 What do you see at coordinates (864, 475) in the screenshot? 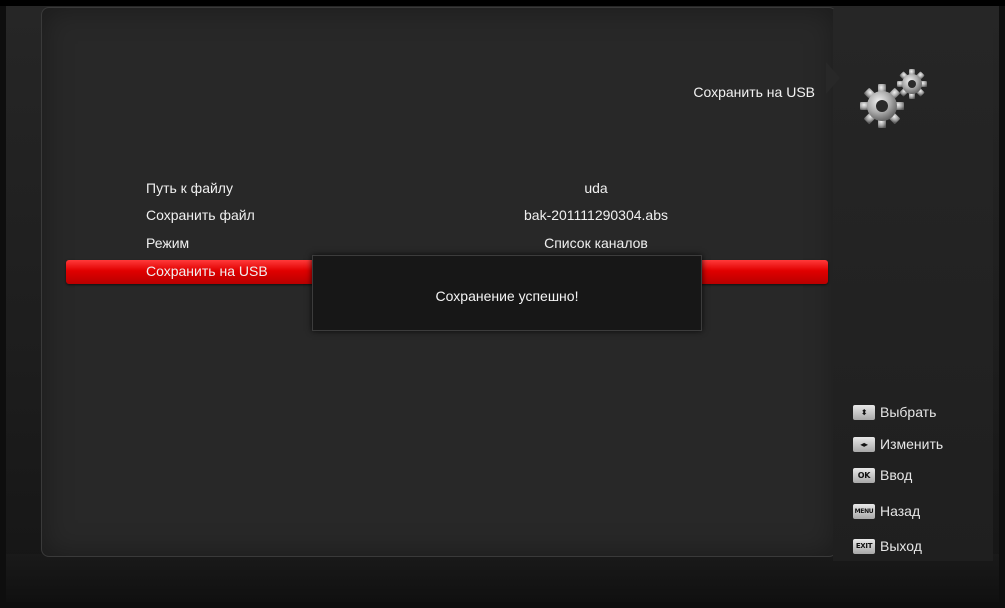
I see `ok-key-icon: OK` at bounding box center [864, 475].